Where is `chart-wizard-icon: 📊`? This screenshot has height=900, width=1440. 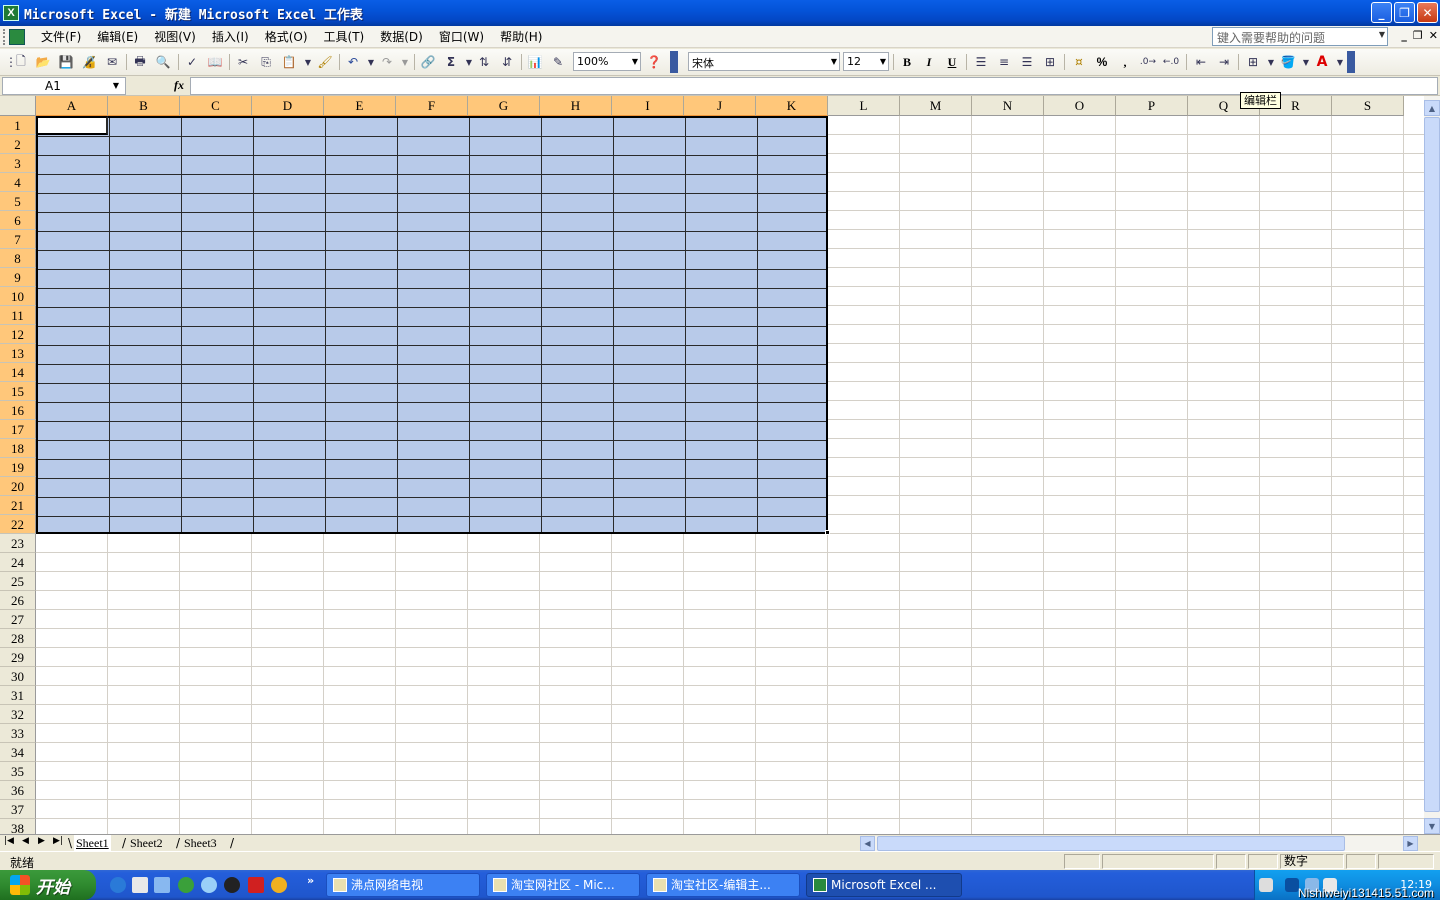
chart-wizard-icon: 📊 is located at coordinates (535, 62).